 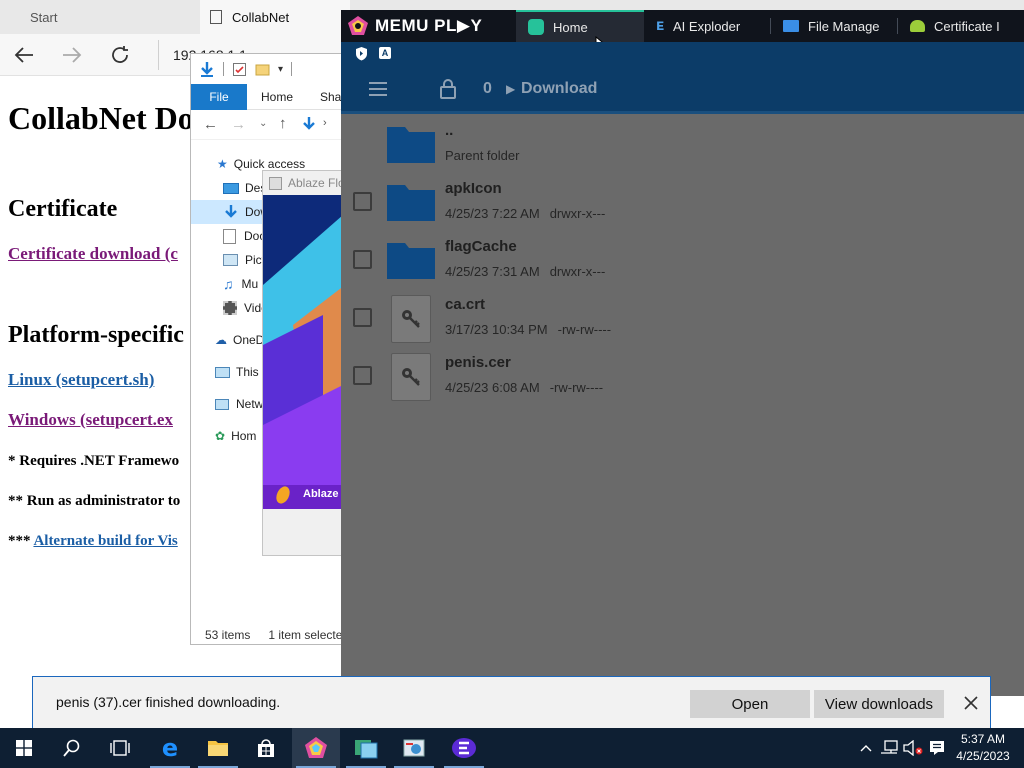 What do you see at coordinates (280, 69) in the screenshot?
I see `qat-dropdown-icon: ▾` at bounding box center [280, 69].